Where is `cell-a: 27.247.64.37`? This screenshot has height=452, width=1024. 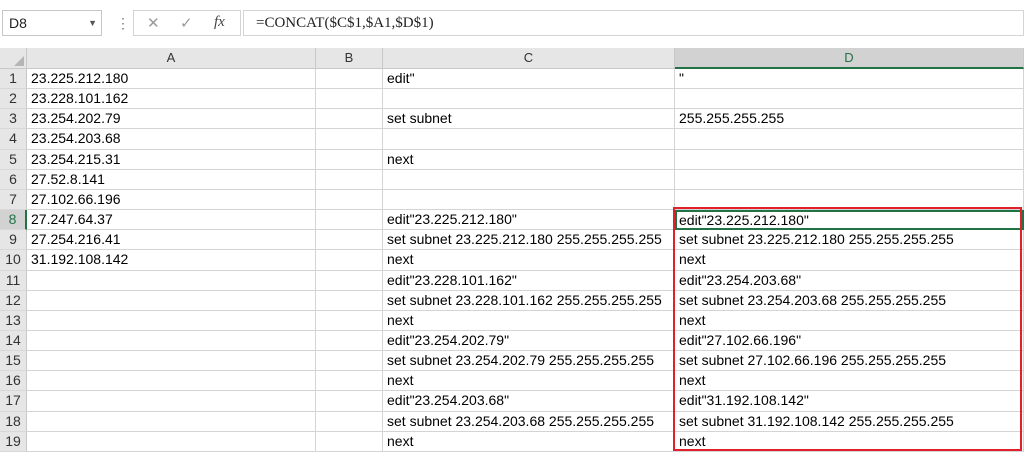 cell-a: 27.247.64.37 is located at coordinates (171, 220).